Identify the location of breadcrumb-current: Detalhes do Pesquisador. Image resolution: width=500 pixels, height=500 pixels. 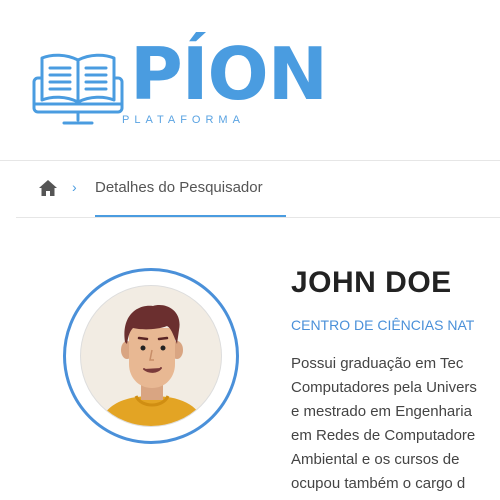
(179, 187).